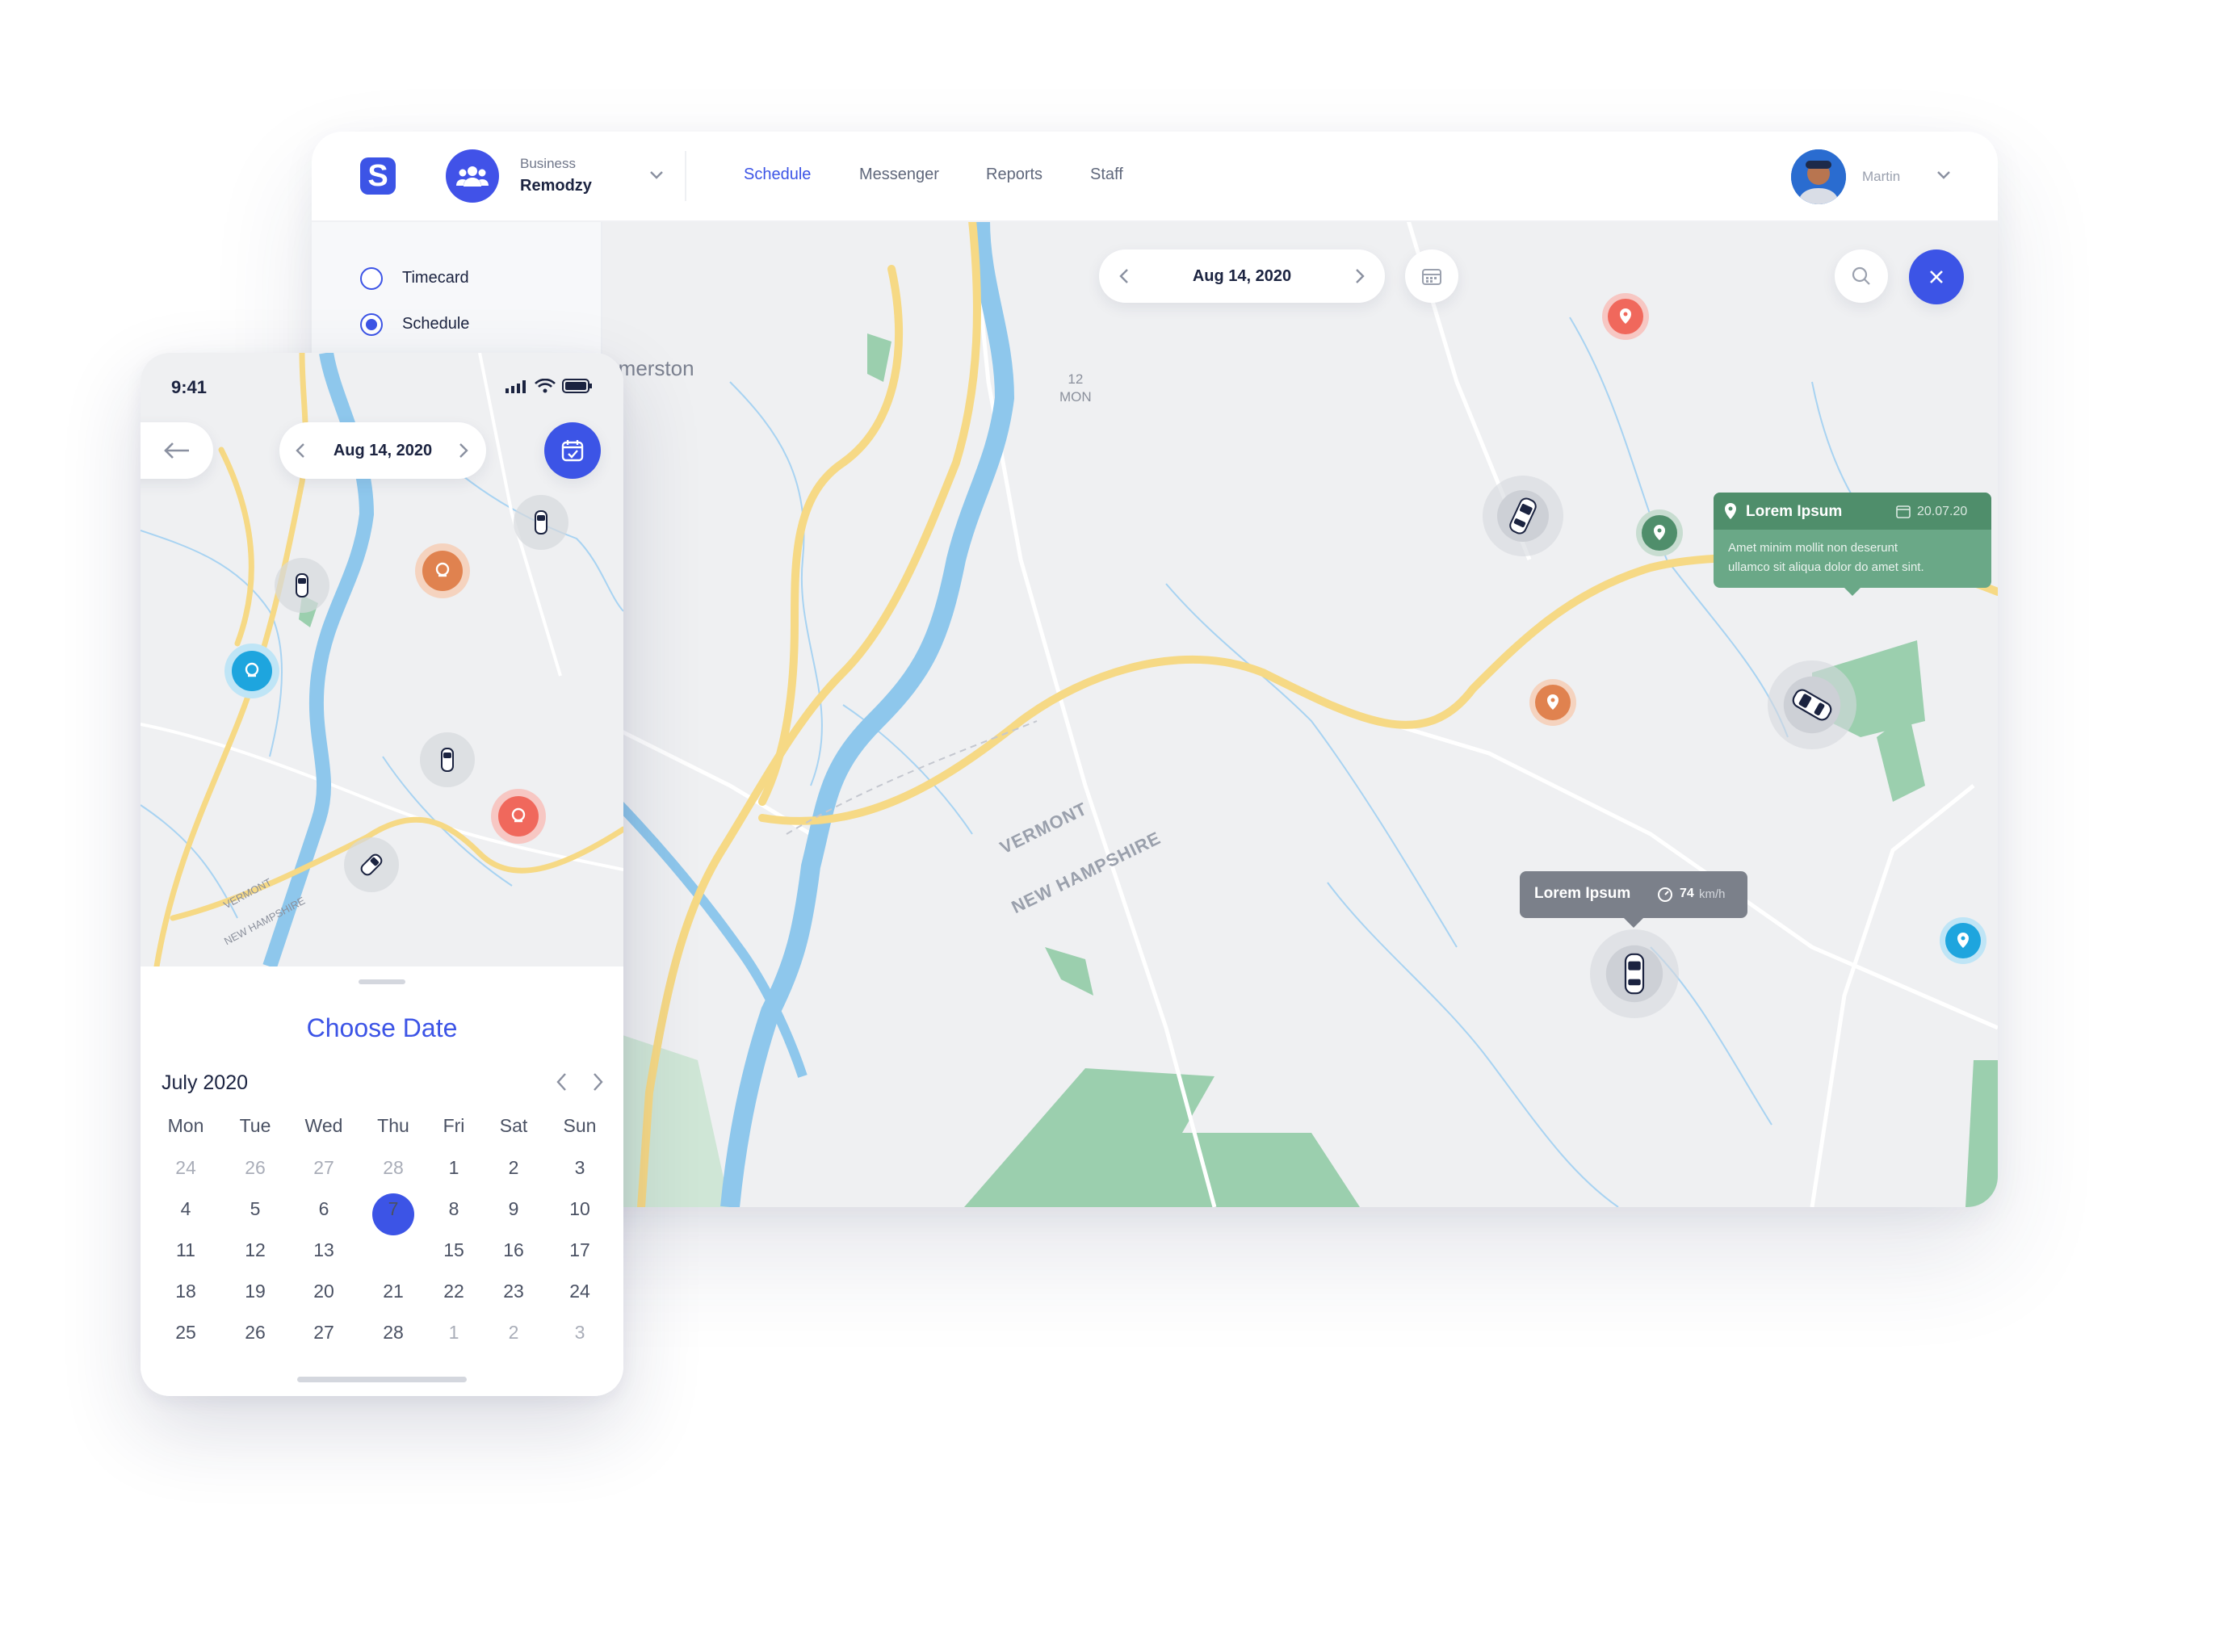 The height and width of the screenshot is (1652, 2236). What do you see at coordinates (1075, 388) in the screenshot?
I see `road-marker: 12 MON` at bounding box center [1075, 388].